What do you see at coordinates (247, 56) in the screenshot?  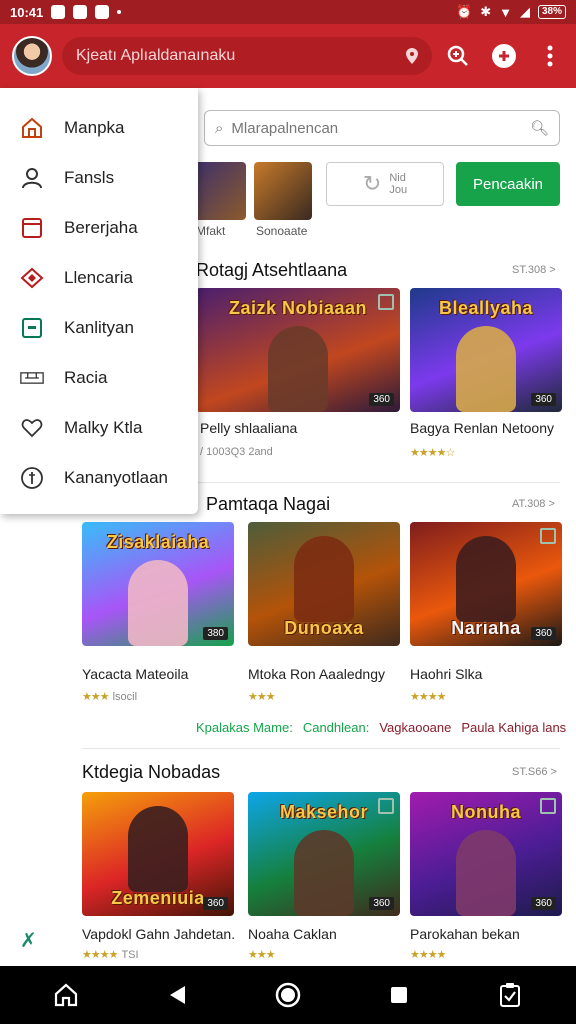 I see `search-bar: Kjeatı Aplıaldanaınaku` at bounding box center [247, 56].